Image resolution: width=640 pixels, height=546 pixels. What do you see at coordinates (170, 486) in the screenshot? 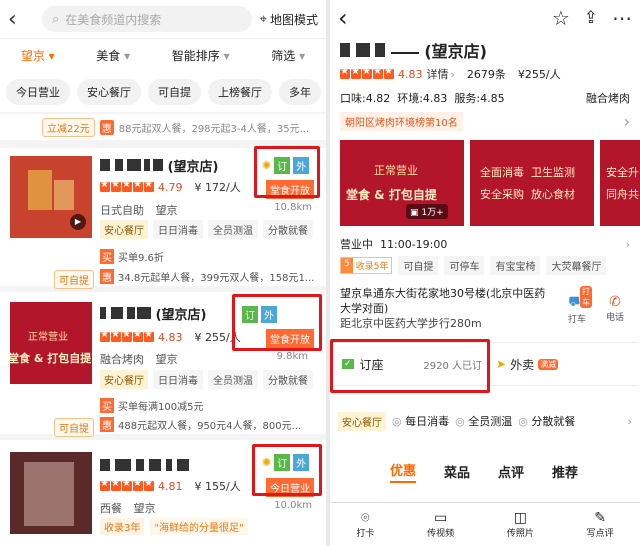
I see `rating-value: 4.81` at bounding box center [170, 486].